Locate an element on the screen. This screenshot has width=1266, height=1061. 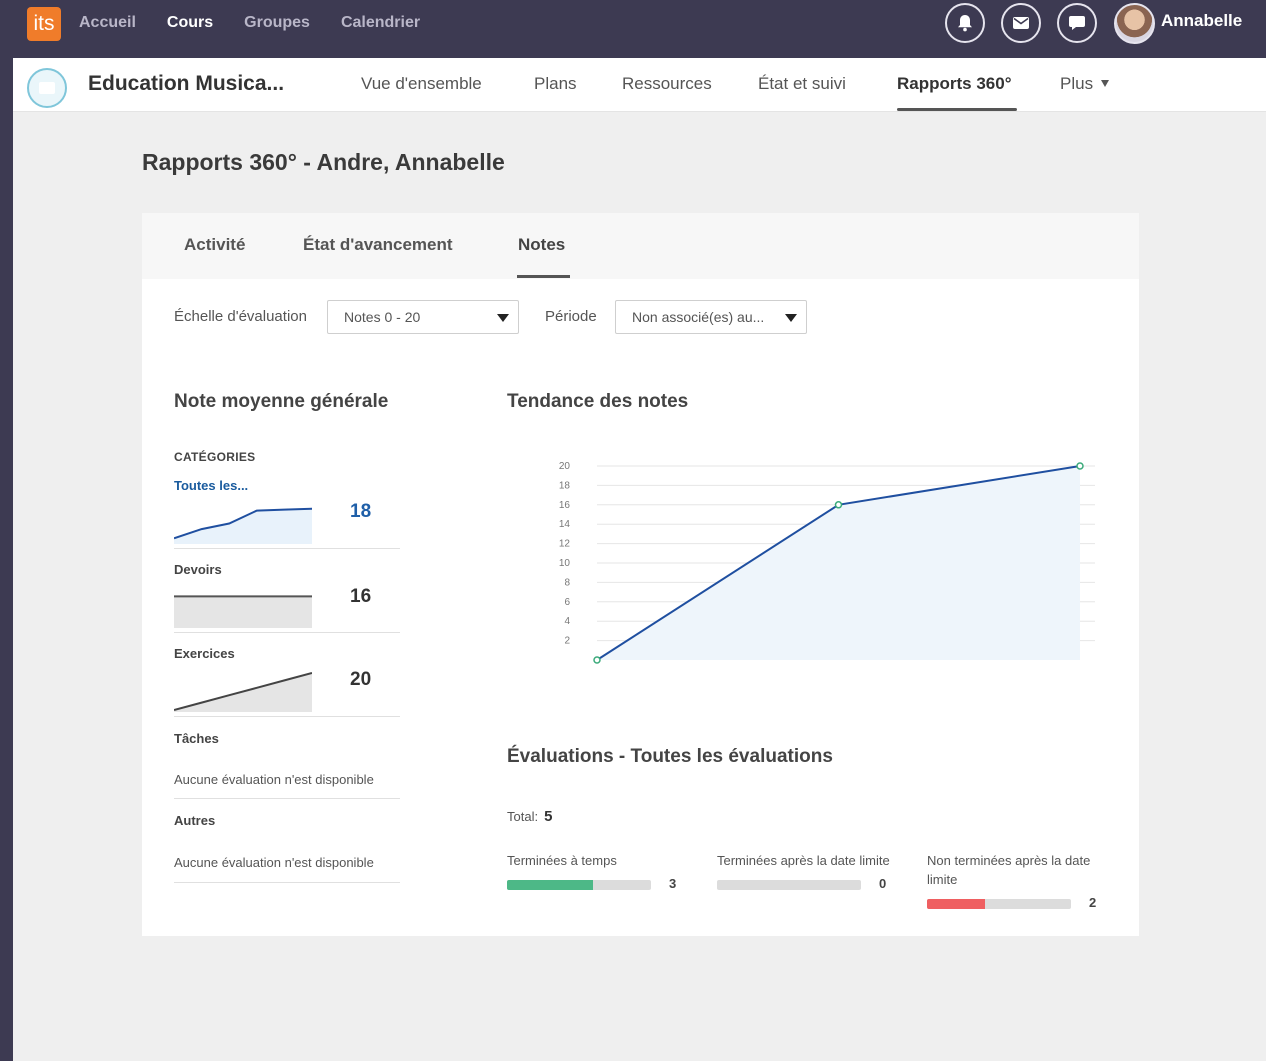
y-tick-label: 20 is located at coordinates (565, 466).